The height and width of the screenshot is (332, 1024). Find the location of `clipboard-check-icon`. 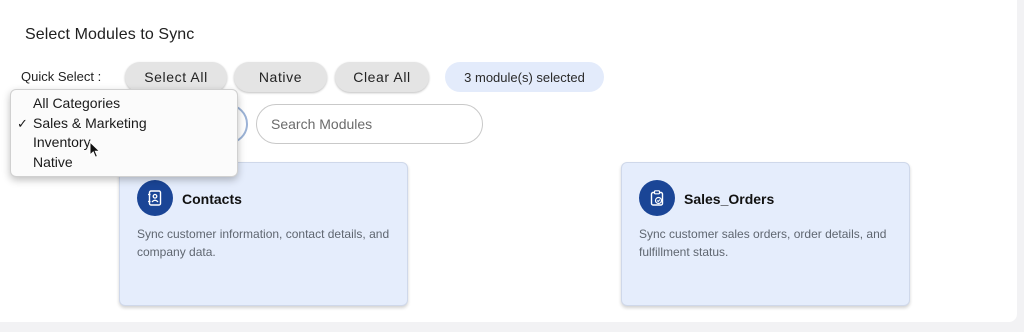

clipboard-check-icon is located at coordinates (657, 198).